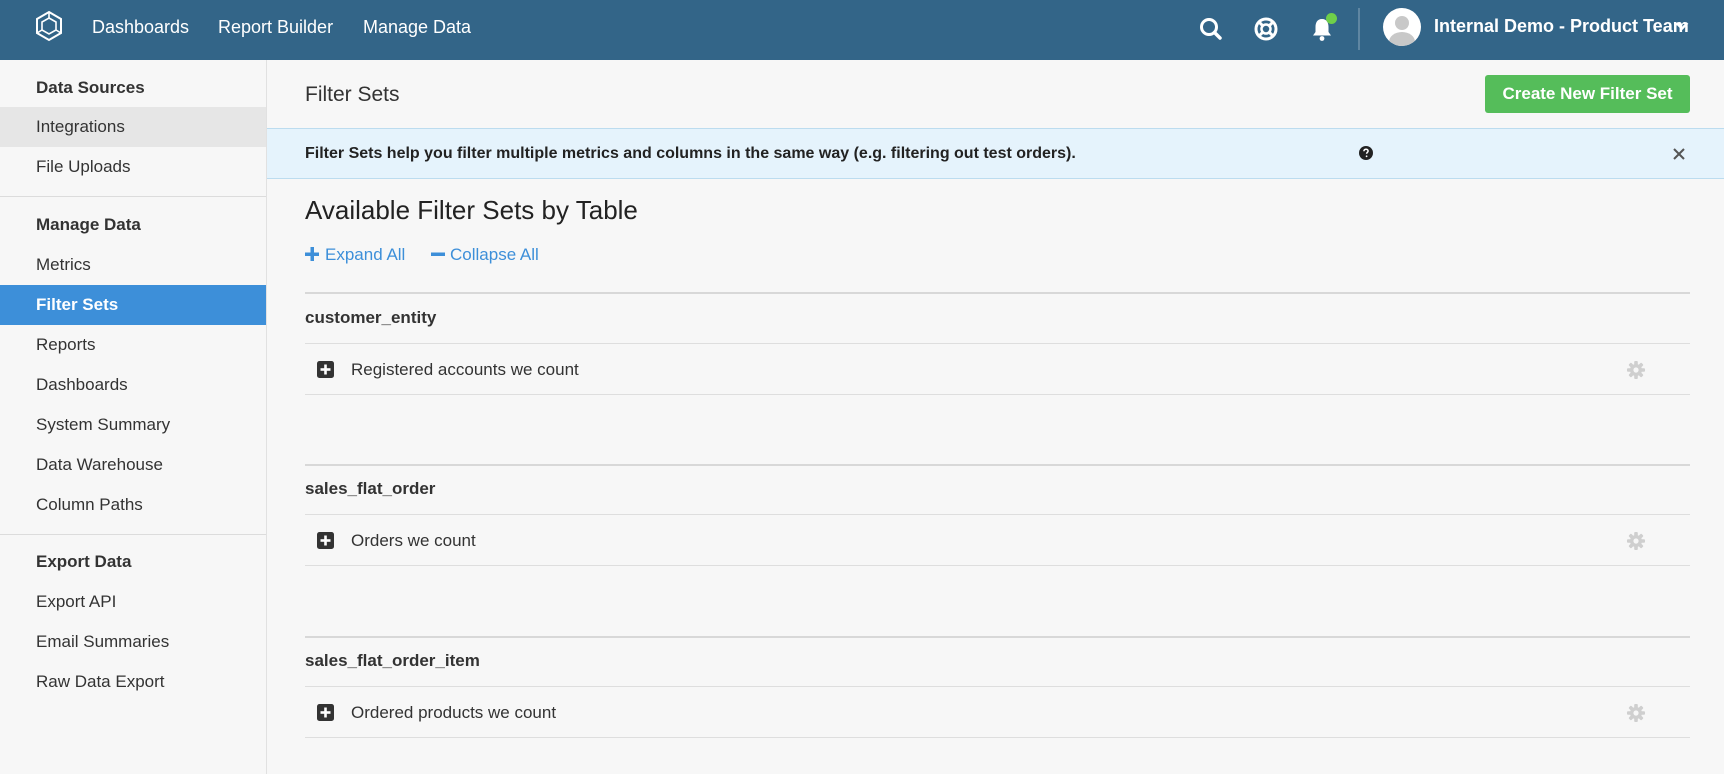 Image resolution: width=1724 pixels, height=774 pixels. I want to click on filter-set-name: Orders we count, so click(413, 541).